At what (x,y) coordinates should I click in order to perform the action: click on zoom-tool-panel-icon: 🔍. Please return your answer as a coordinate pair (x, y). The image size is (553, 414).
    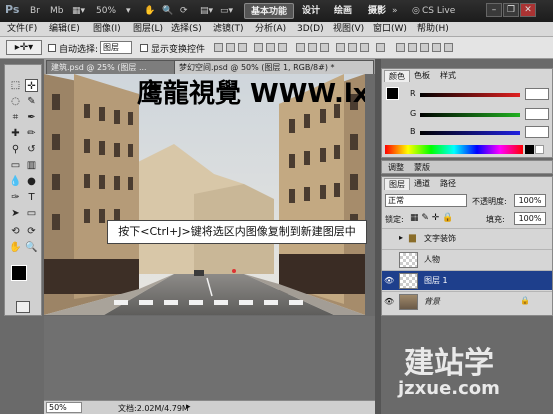
    Looking at the image, I should click on (31, 247).